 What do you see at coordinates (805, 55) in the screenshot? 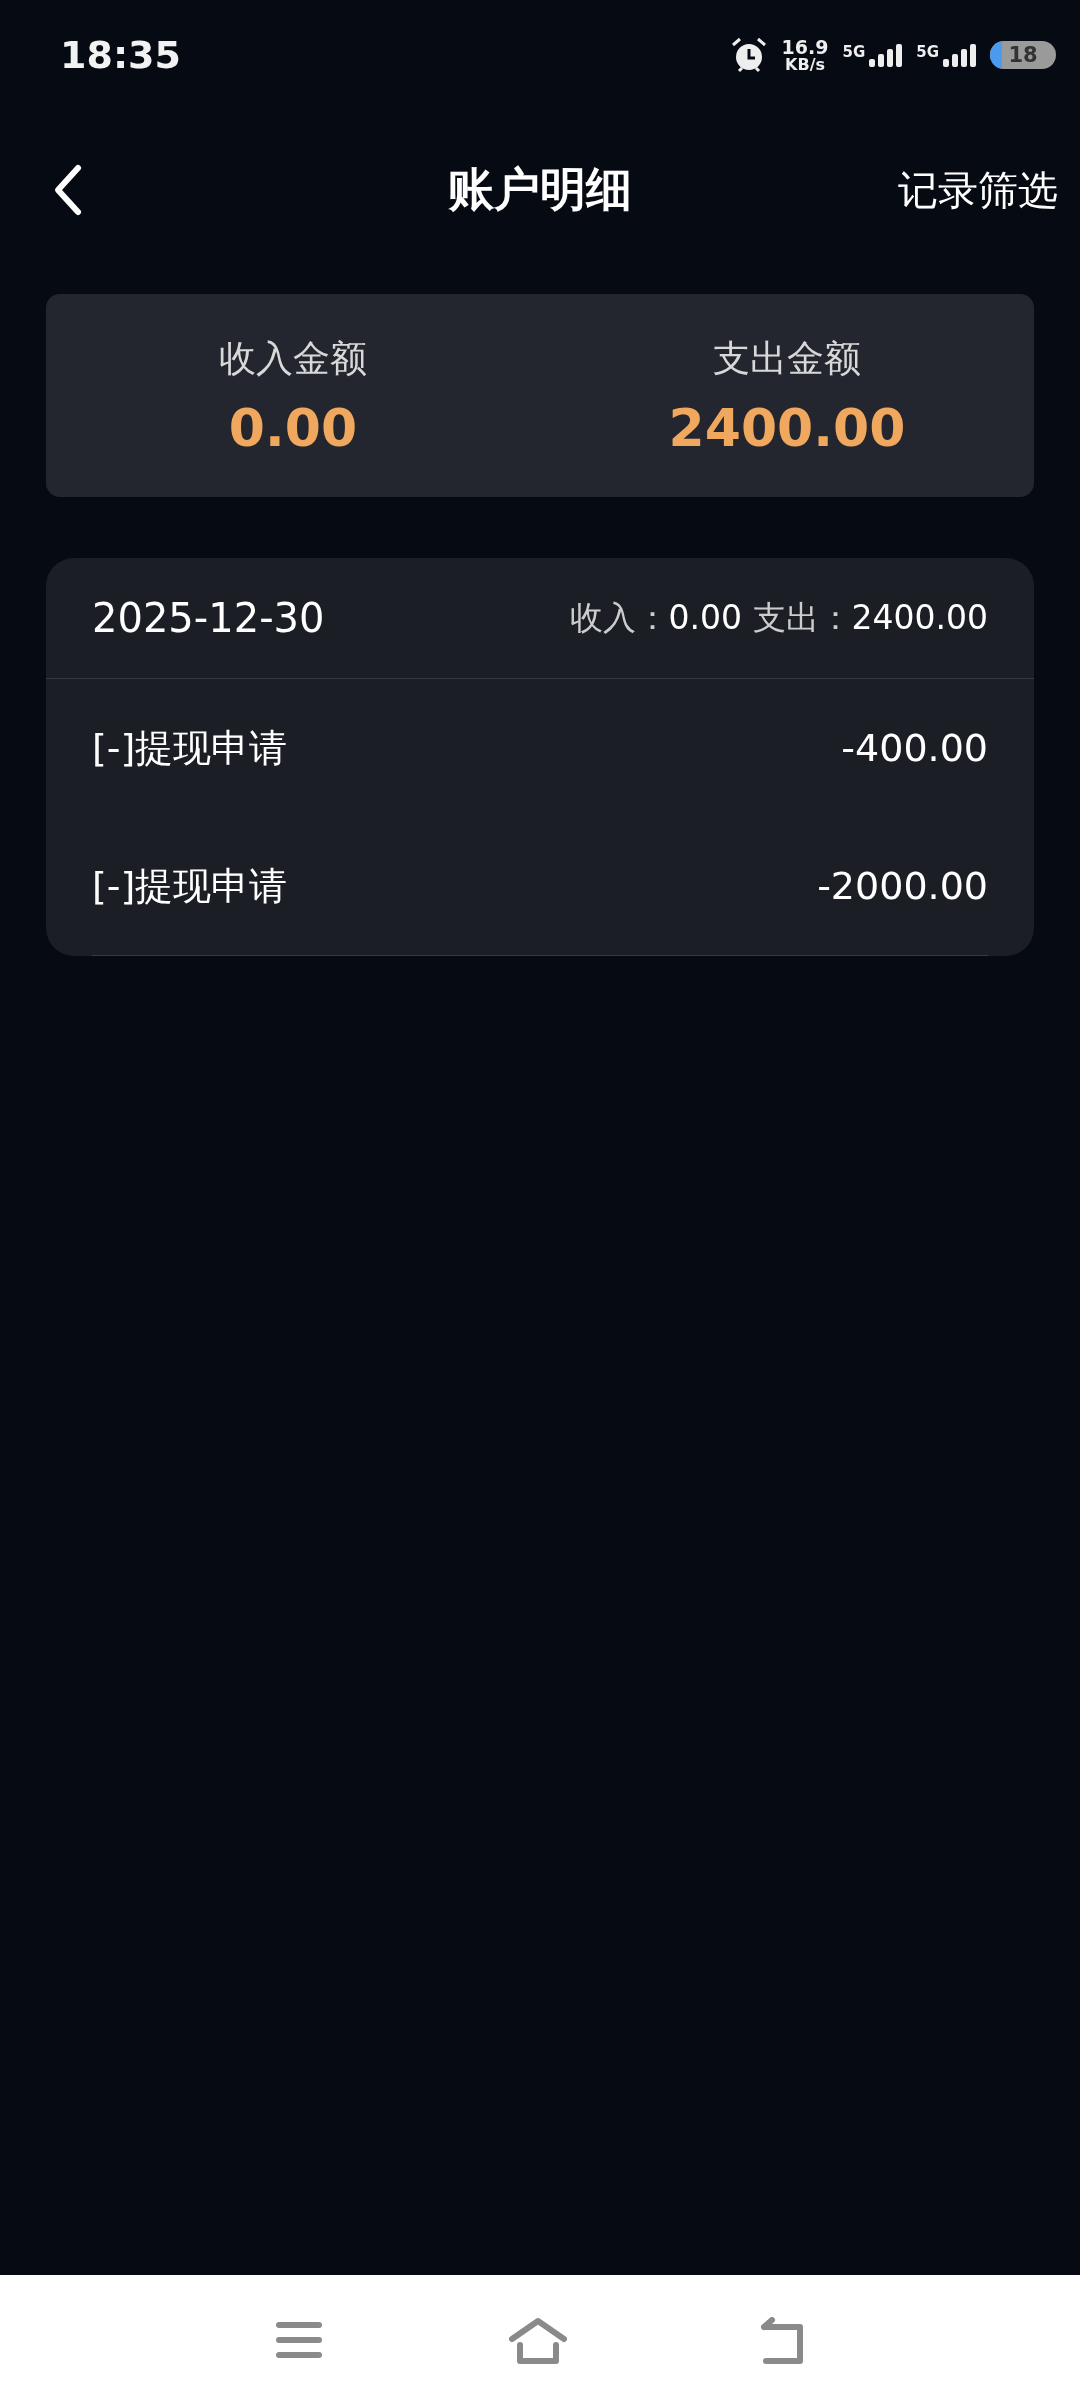
I see `network-speed: 16.9 KB/s` at bounding box center [805, 55].